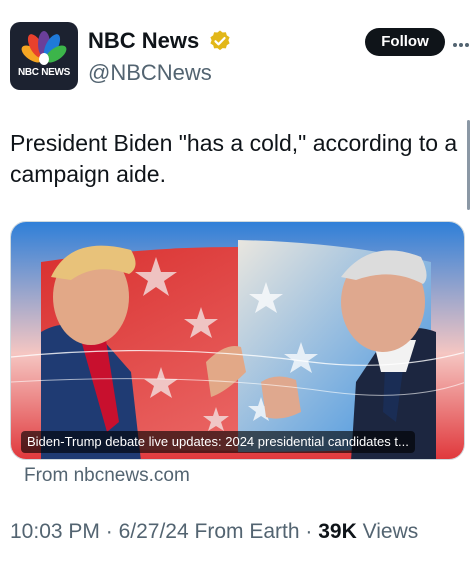 This screenshot has height=563, width=474. What do you see at coordinates (55, 531) in the screenshot?
I see `tweet-time: 10:03 PM` at bounding box center [55, 531].